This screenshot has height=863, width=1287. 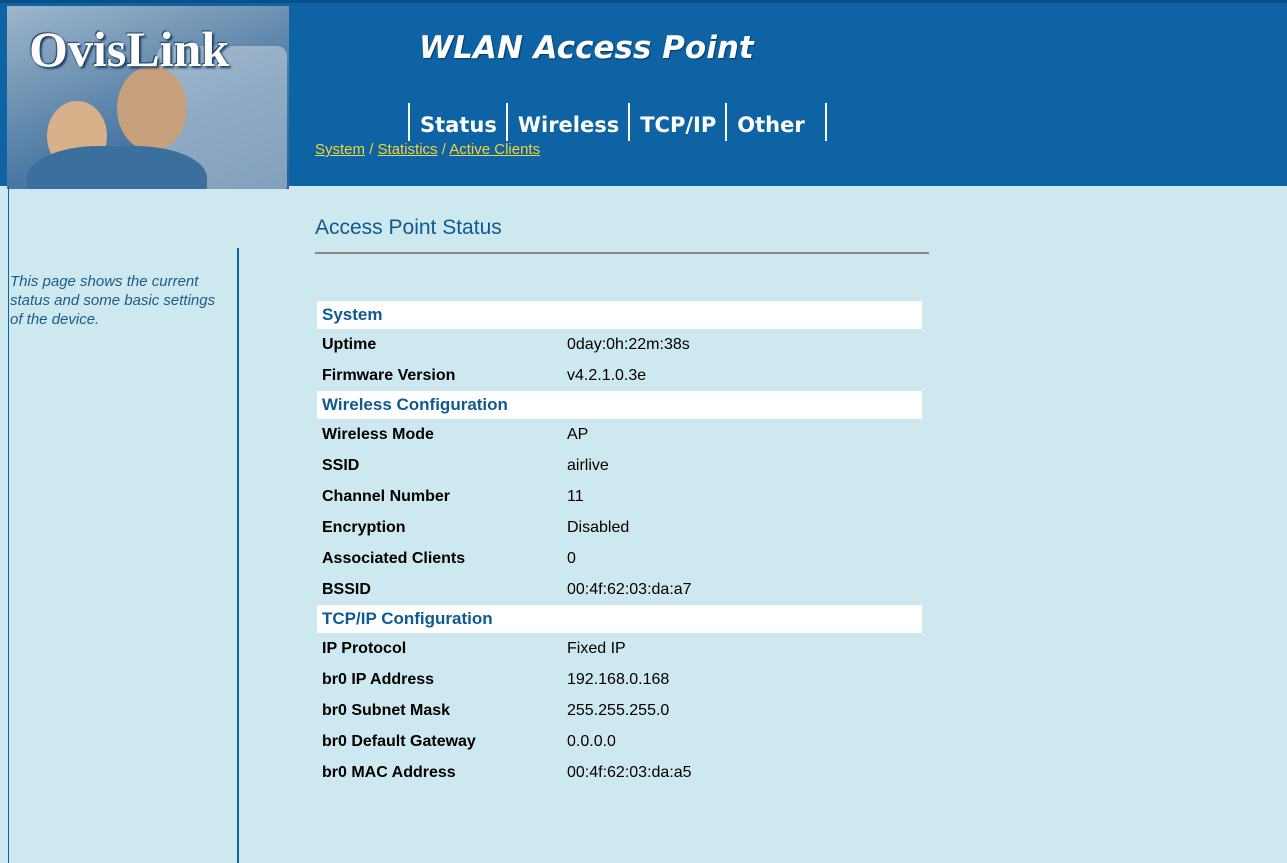 I want to click on row-value: 11, so click(x=575, y=496).